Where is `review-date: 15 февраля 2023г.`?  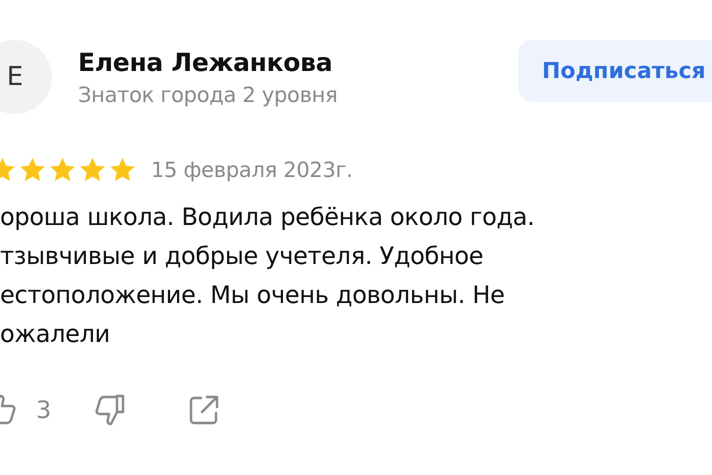 review-date: 15 февраля 2023г. is located at coordinates (252, 170).